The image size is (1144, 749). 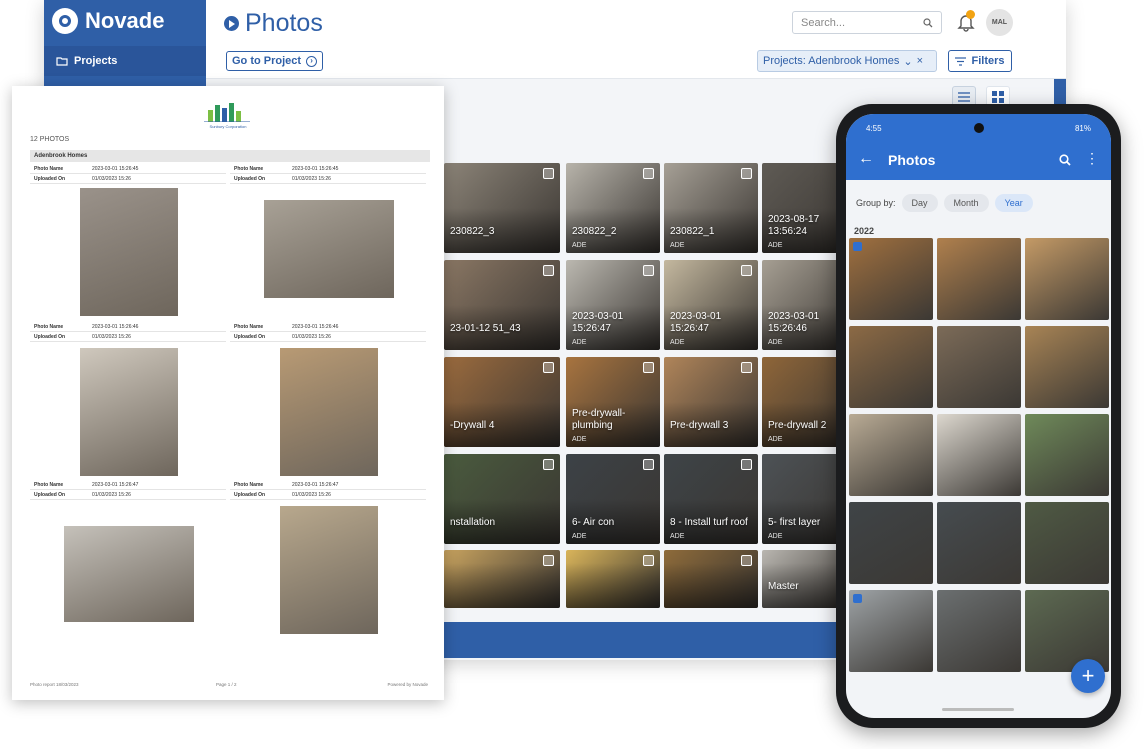 I want to click on photo-tile: 23-01-12 51_43, so click(x=502, y=305).